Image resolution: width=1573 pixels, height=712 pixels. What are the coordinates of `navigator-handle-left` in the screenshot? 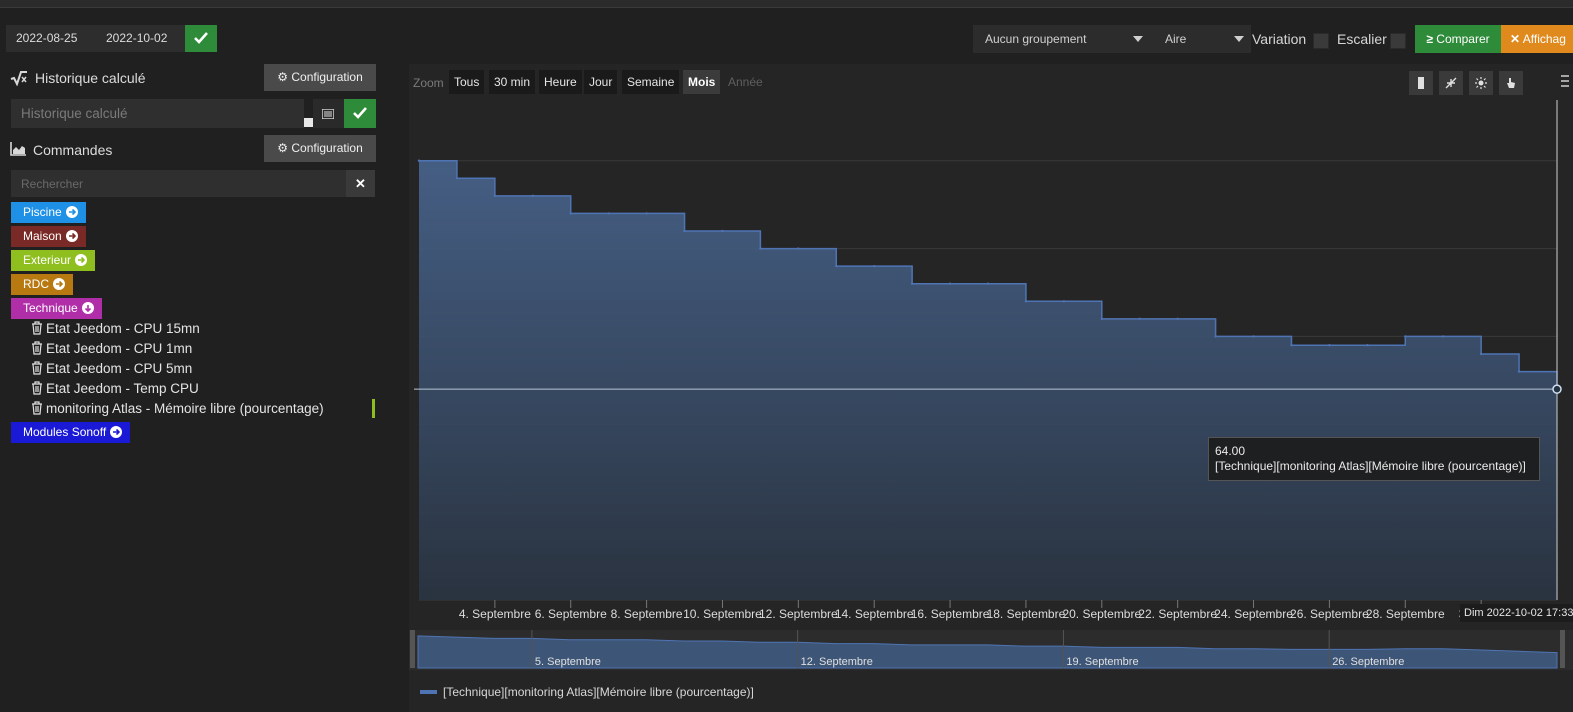 It's located at (412, 649).